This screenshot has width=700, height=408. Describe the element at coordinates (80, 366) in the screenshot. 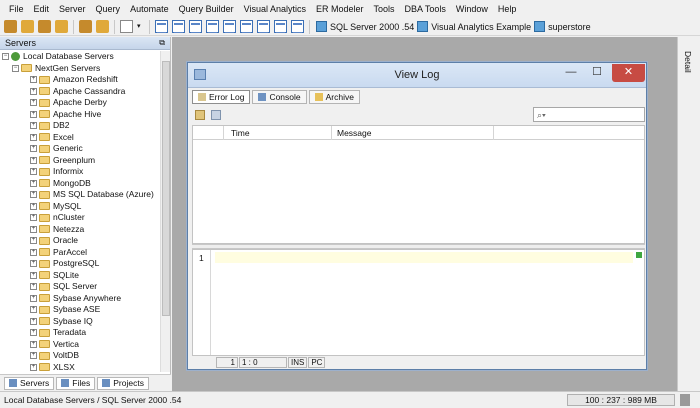

I see `tree-item: + XLSX` at that location.